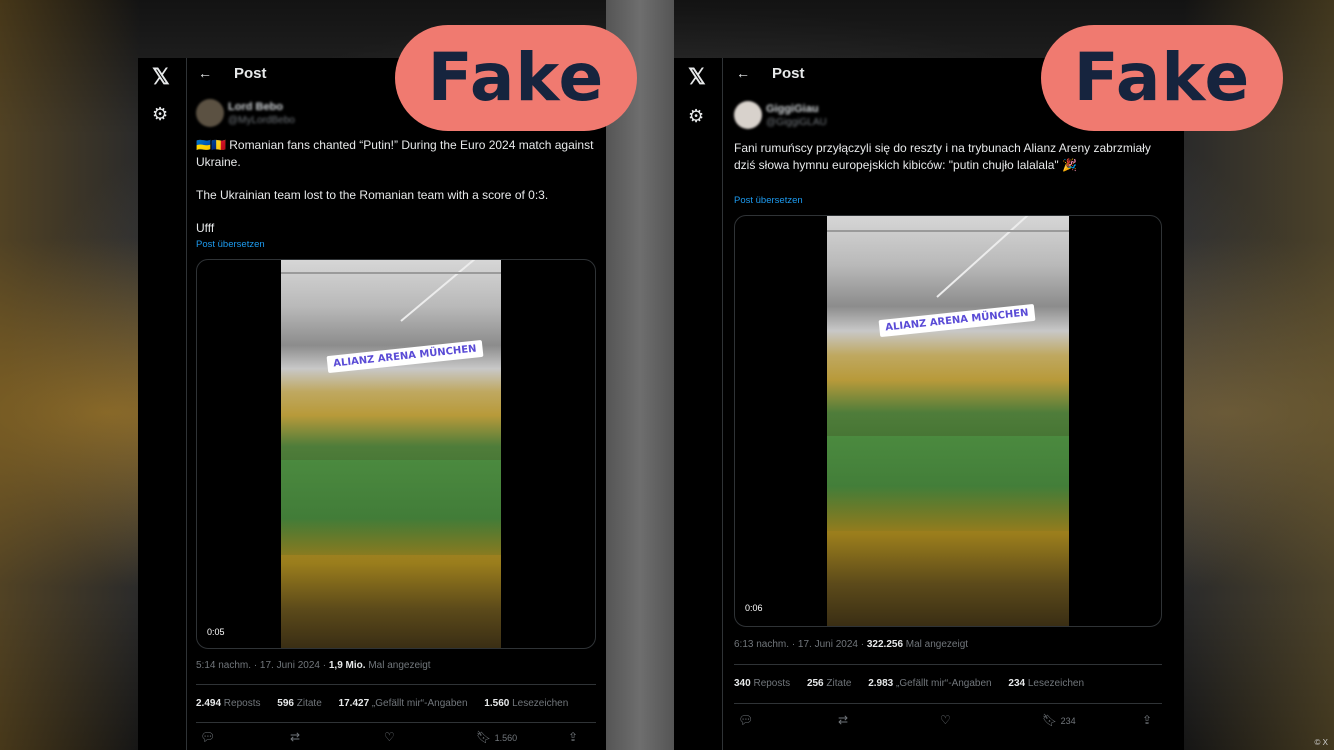 The width and height of the screenshot is (1334, 750). What do you see at coordinates (762, 683) in the screenshot?
I see `right-reposts-stat: 340 Reposts` at bounding box center [762, 683].